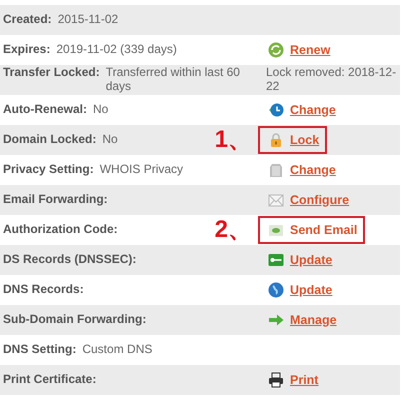 This screenshot has width=408, height=414. I want to click on field-label: DS Records (DNSSEC):, so click(70, 260).